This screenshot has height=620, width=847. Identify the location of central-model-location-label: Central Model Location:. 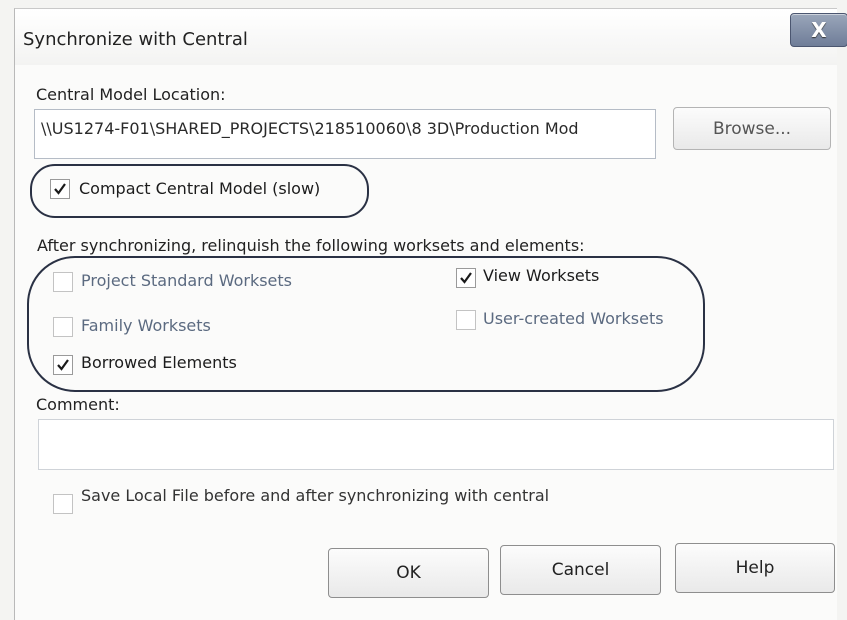
(131, 94).